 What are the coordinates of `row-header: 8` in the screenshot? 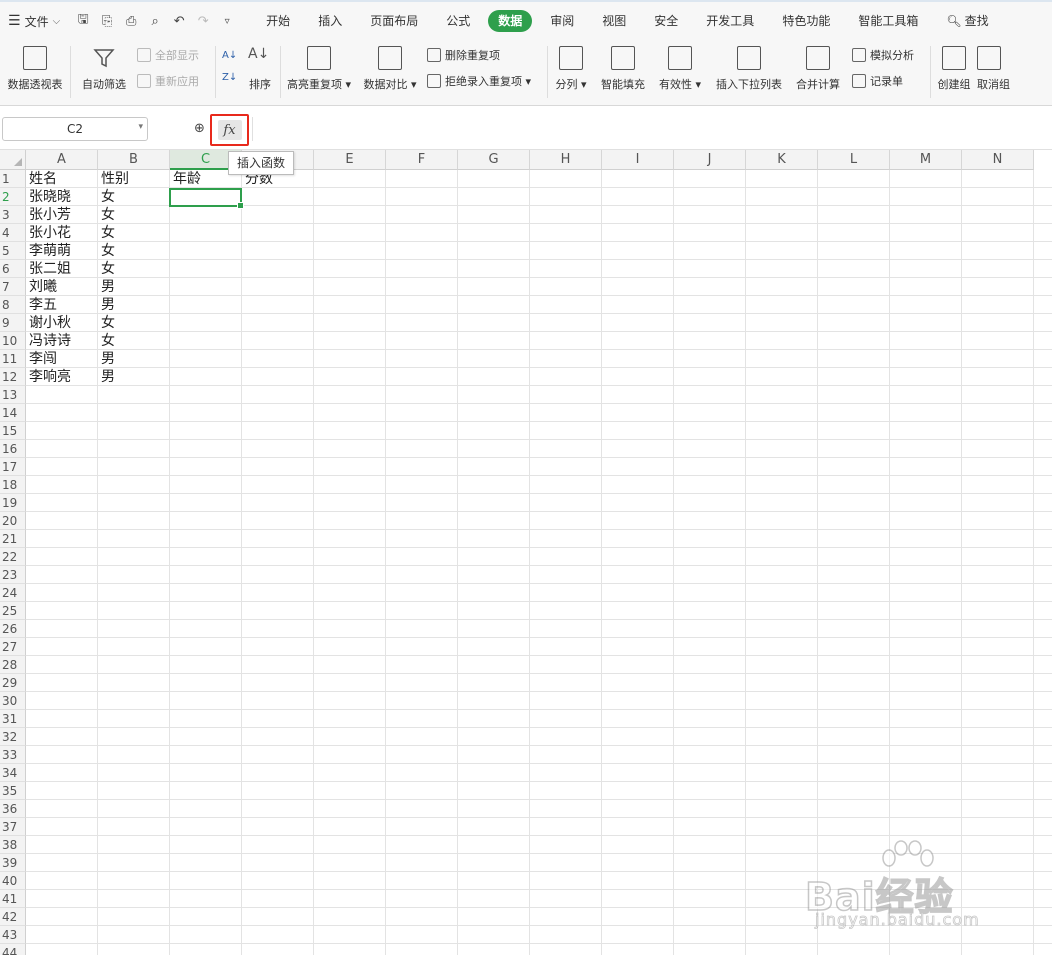 It's located at (13, 305).